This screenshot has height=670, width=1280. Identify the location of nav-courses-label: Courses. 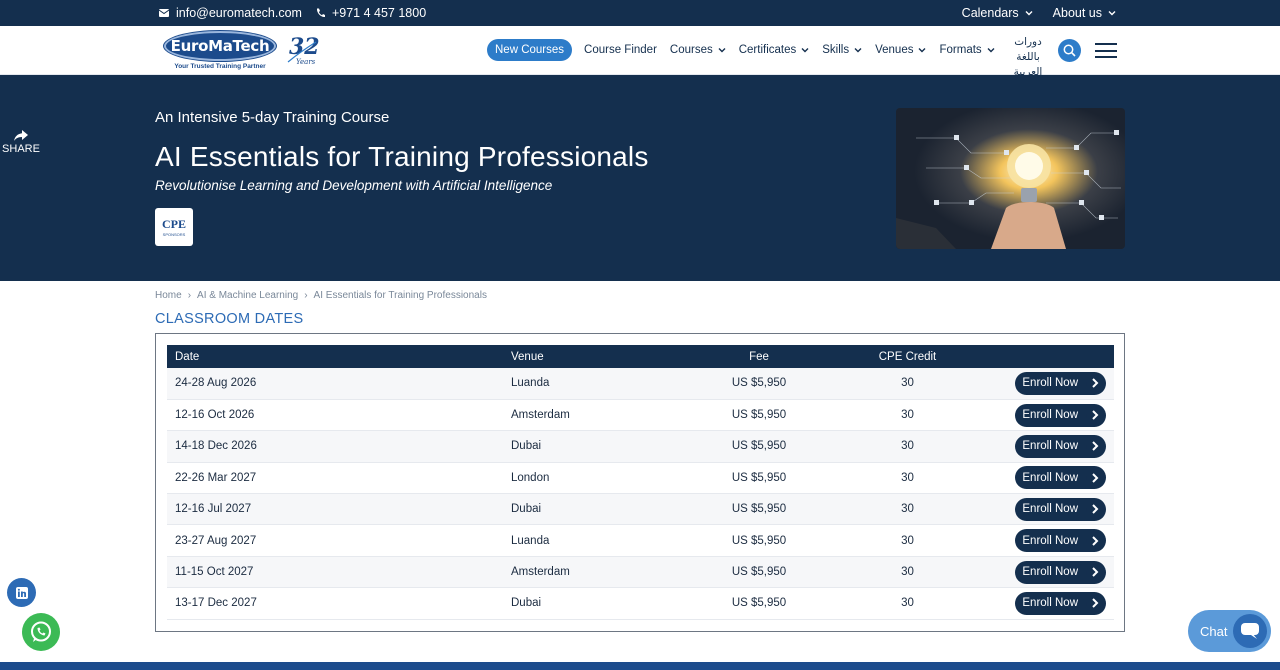
(691, 50).